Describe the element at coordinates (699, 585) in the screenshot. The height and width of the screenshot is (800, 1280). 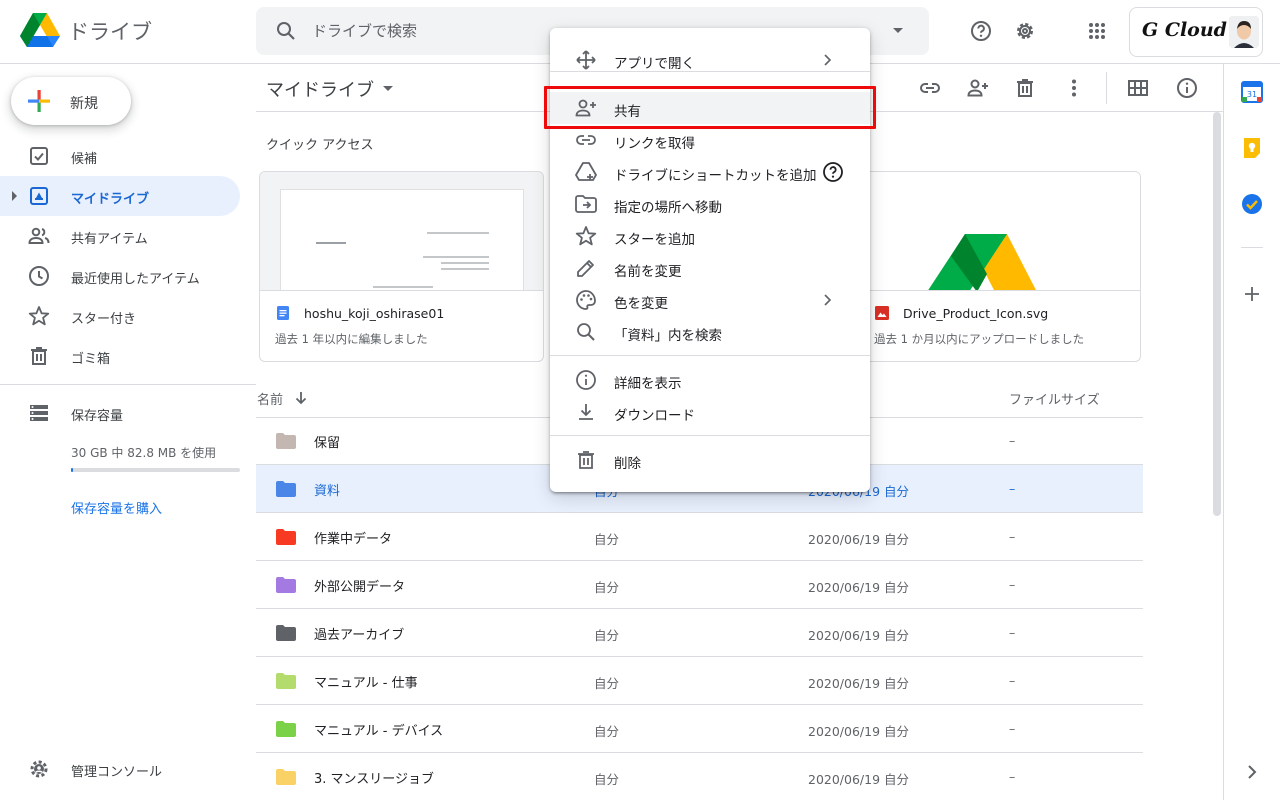
I see `file-row: 外部公開データ 自分 2020/06/19 自分 –` at that location.